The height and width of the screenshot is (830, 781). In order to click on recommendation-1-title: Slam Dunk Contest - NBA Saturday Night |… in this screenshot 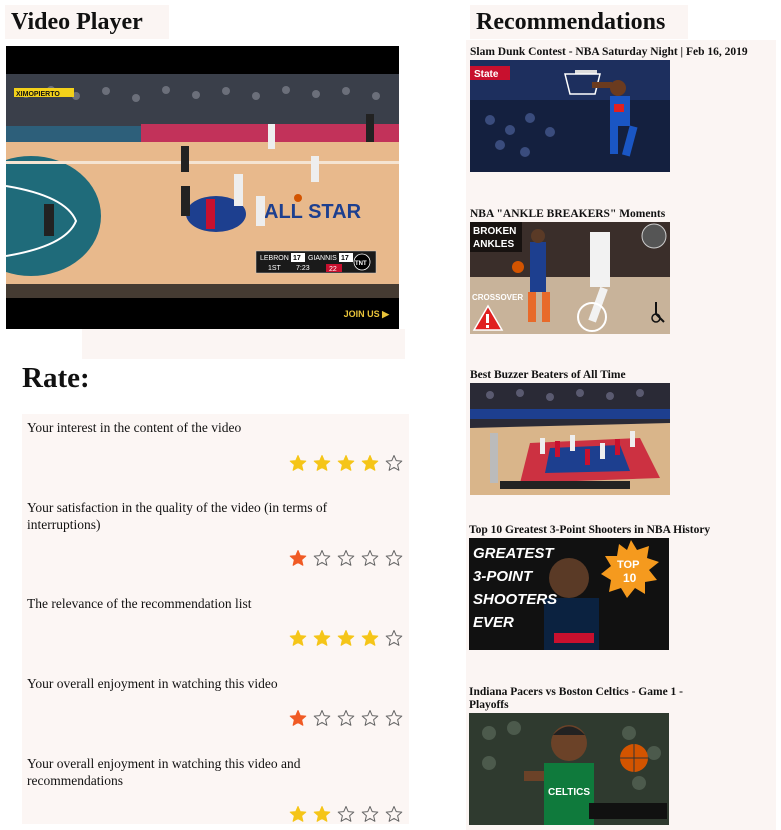, I will do `click(623, 52)`.